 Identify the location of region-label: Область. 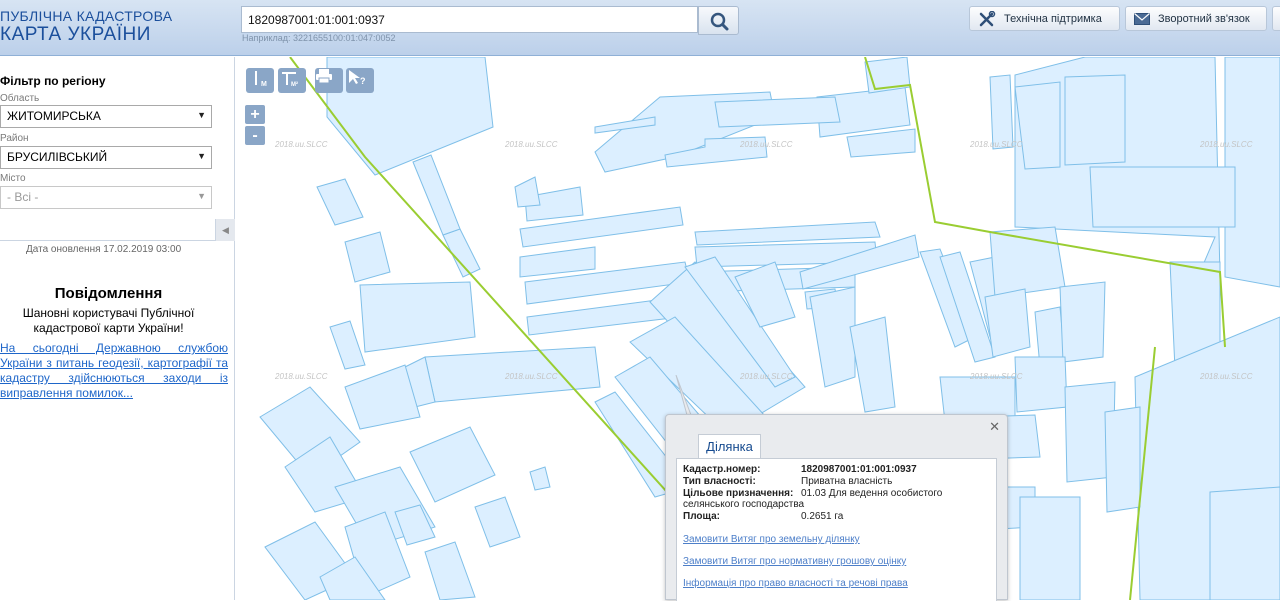
(20, 98).